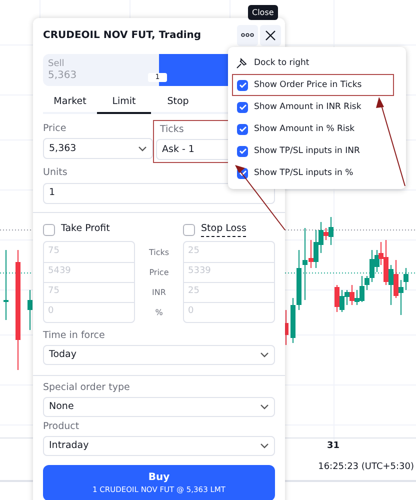 The height and width of the screenshot is (500, 416). I want to click on field-label: Special order type, so click(86, 387).